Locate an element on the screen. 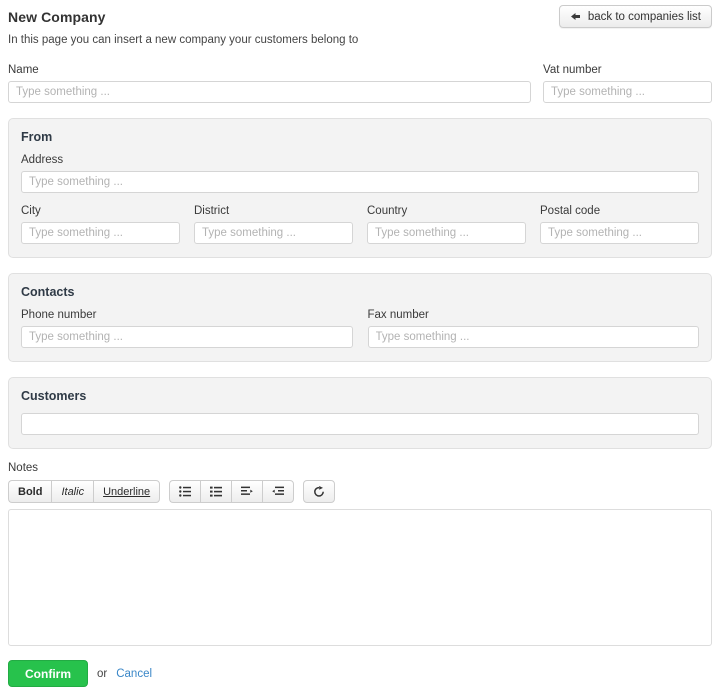  vat-number-field-group: Vat number is located at coordinates (627, 83).